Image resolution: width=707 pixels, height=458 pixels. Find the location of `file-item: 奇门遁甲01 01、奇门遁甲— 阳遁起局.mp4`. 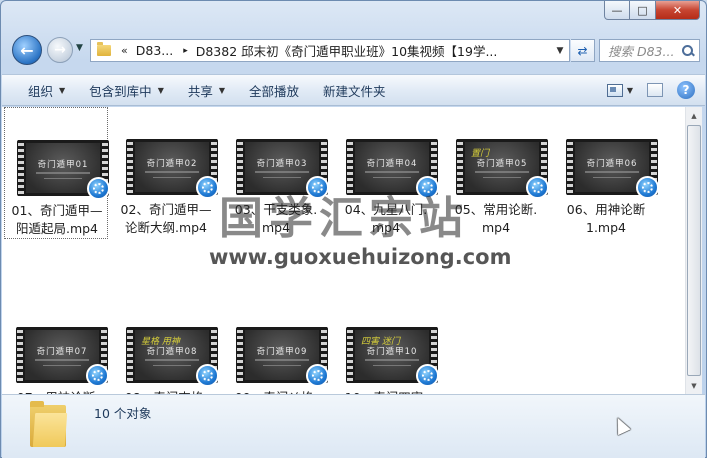

file-item: 奇门遁甲01 01、奇门遁甲— 阳遁起局.mp4 is located at coordinates (57, 173).